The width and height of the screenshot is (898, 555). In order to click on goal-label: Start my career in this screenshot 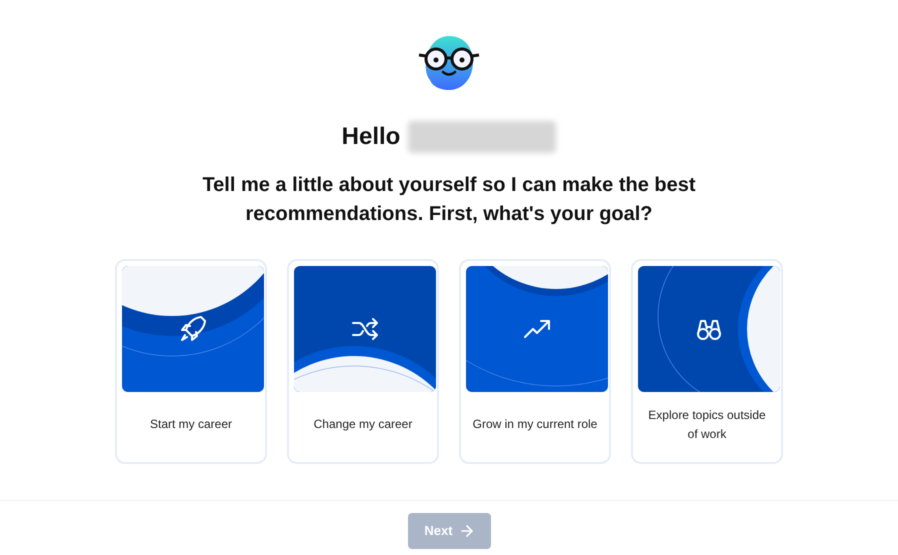, I will do `click(191, 424)`.